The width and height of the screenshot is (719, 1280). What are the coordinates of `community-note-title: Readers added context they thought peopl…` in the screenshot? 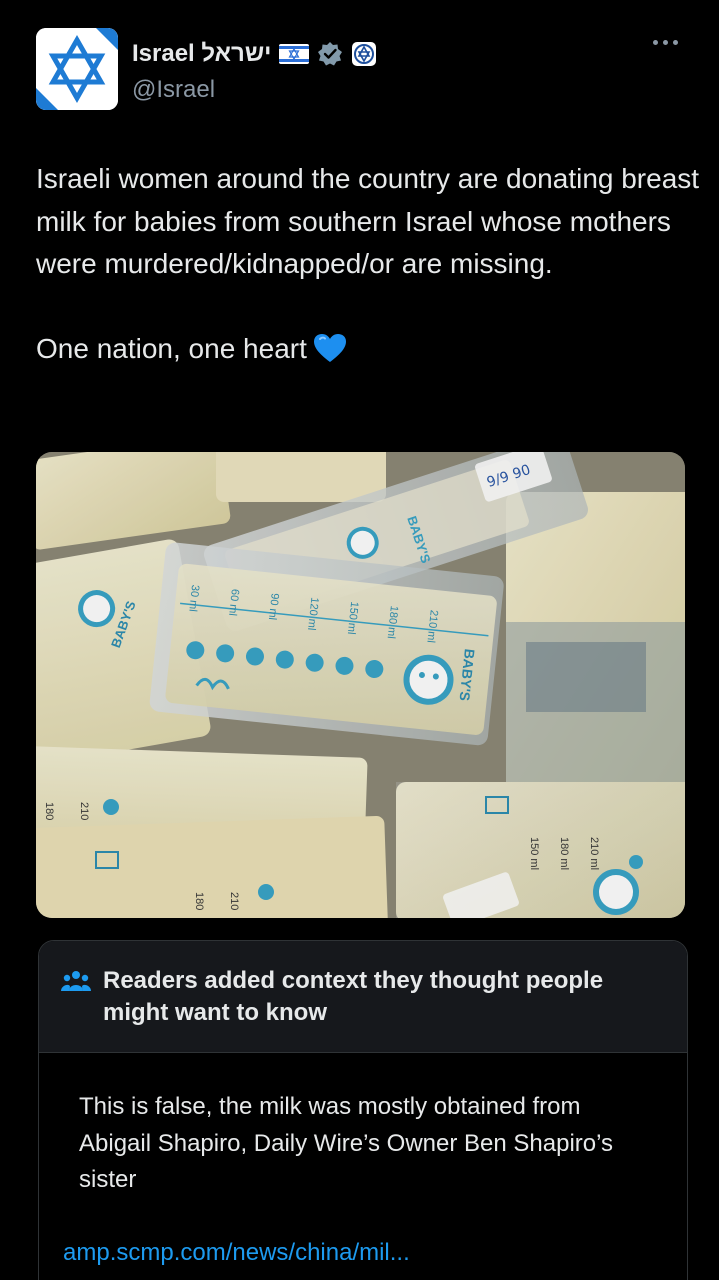 It's located at (353, 996).